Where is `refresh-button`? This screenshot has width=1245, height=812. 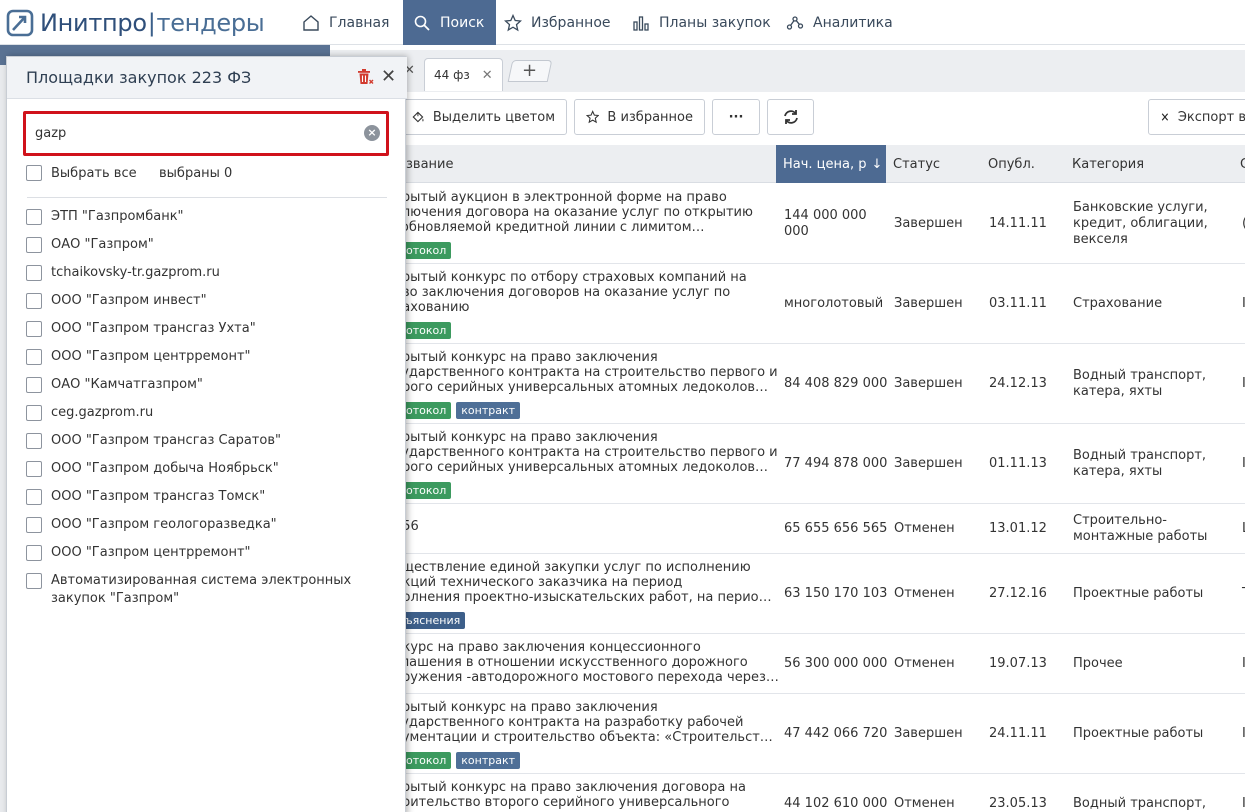
refresh-button is located at coordinates (790, 117).